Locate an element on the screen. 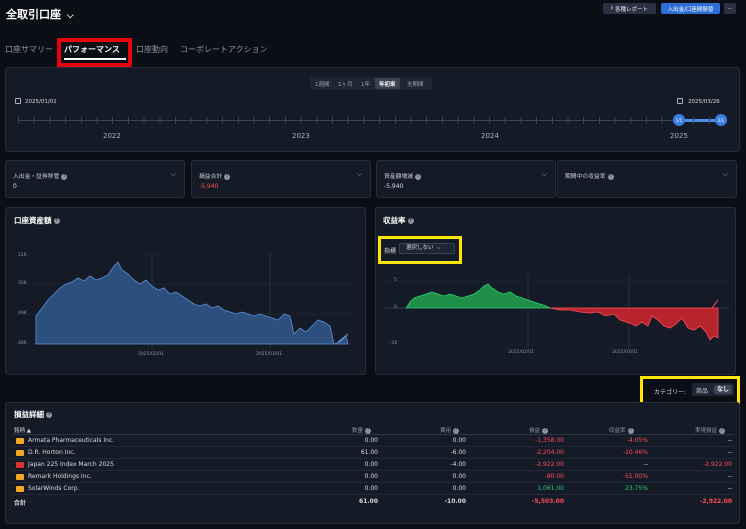 Image resolution: width=746 pixels, height=529 pixels. summary-card-deposits: 入出金・証券移管? 0 ⌵ is located at coordinates (95, 179).